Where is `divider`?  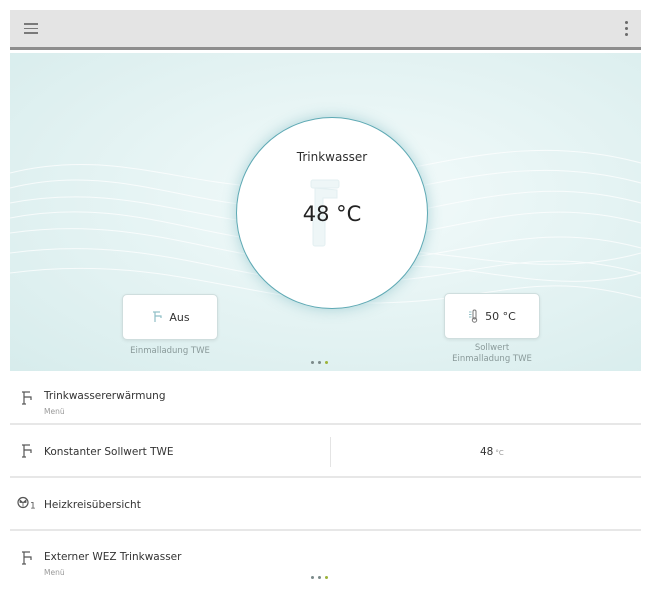
divider is located at coordinates (330, 452).